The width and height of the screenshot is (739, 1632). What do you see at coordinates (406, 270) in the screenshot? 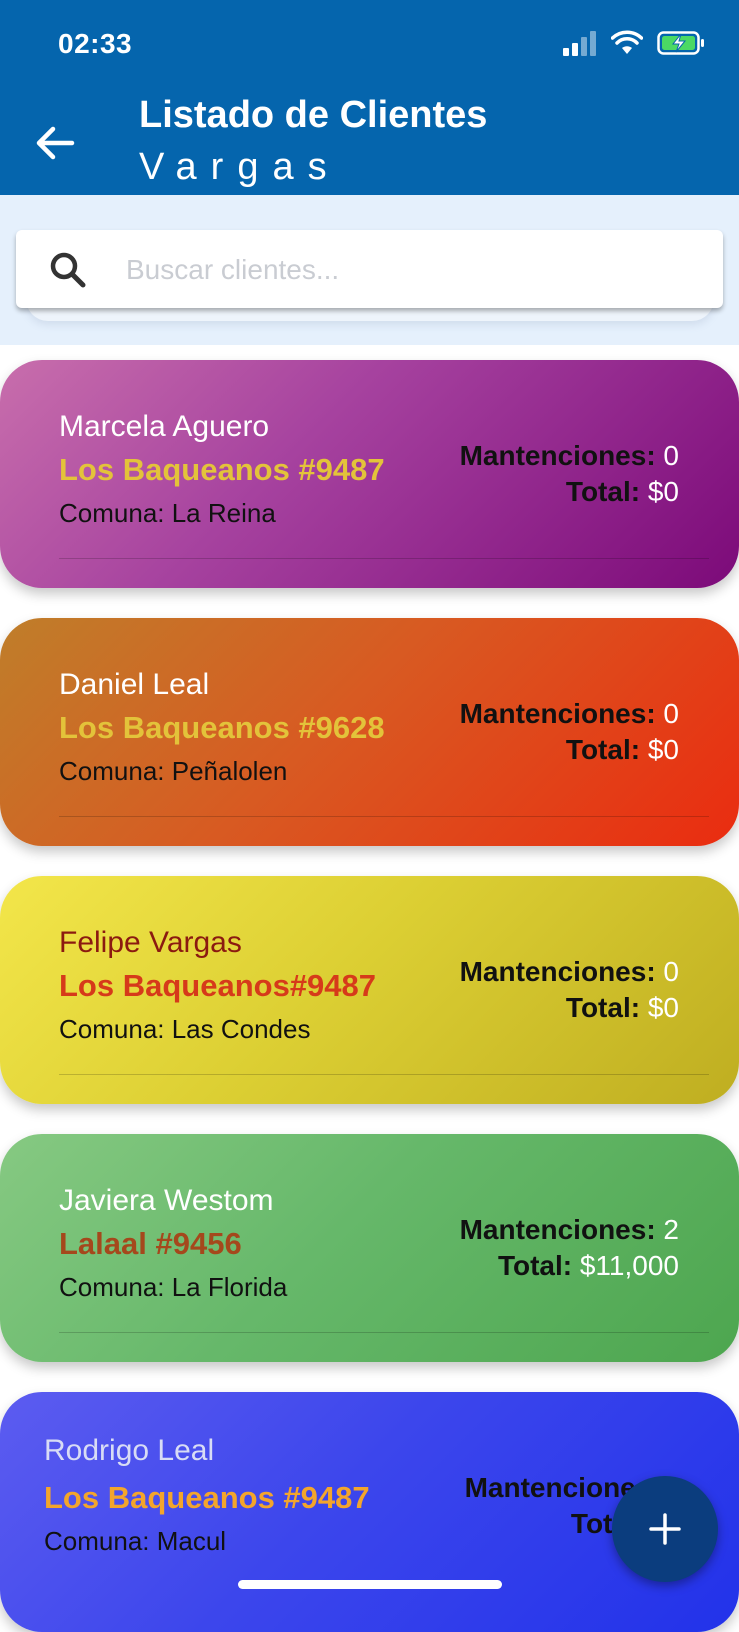
I see `search-input` at bounding box center [406, 270].